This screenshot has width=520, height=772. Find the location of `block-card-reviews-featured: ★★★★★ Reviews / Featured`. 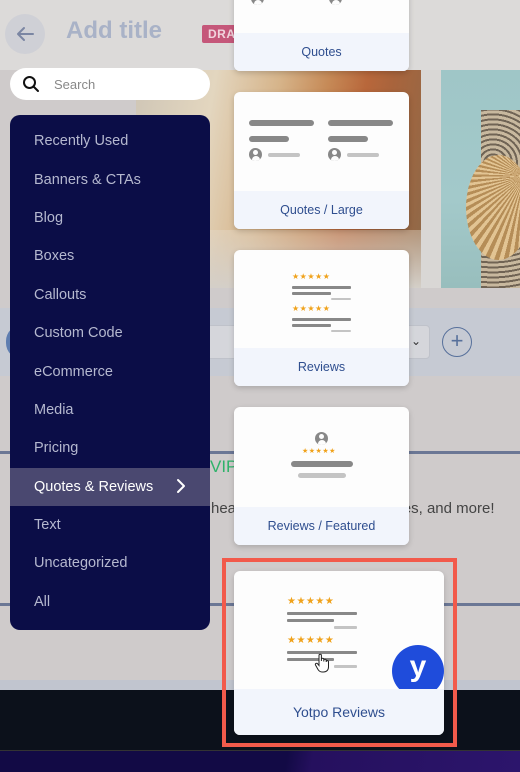

block-card-reviews-featured: ★★★★★ Reviews / Featured is located at coordinates (321, 476).